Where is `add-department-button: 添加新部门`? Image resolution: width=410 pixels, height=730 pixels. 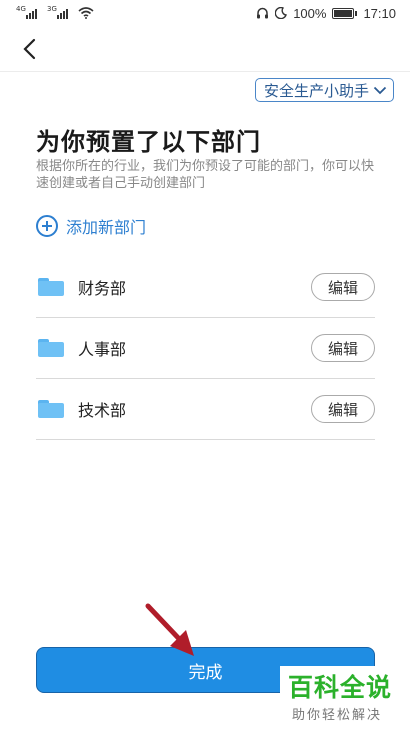
add-department-button: 添加新部门 is located at coordinates (91, 226).